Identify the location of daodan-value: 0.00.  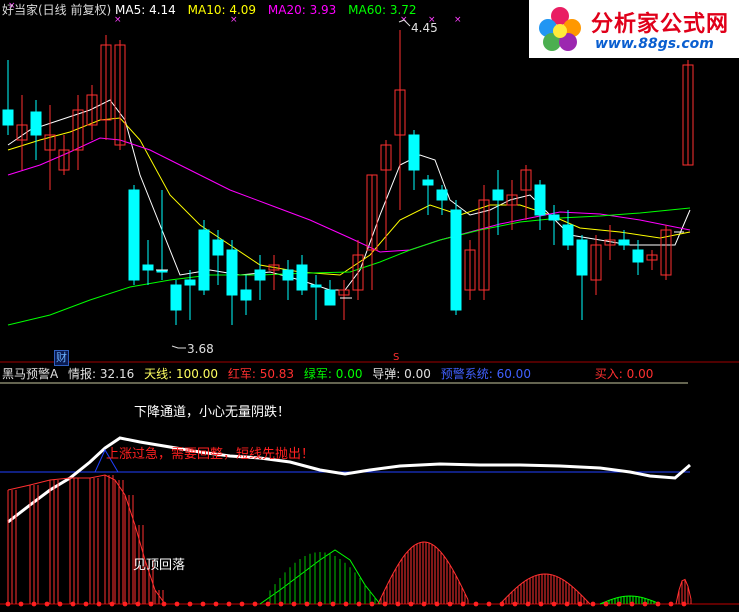
(417, 374).